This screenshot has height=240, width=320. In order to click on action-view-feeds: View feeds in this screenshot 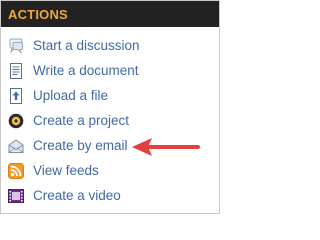, I will do `click(53, 171)`.